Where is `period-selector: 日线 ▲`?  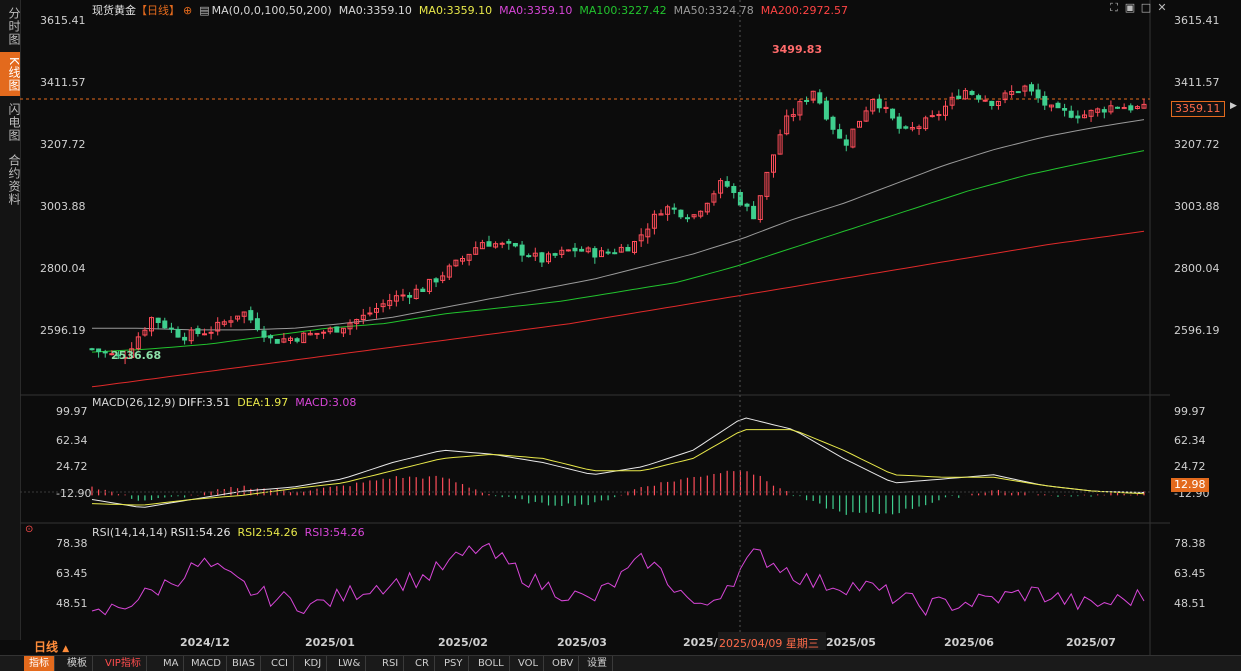
period-selector: 日线 ▲ is located at coordinates (51, 646).